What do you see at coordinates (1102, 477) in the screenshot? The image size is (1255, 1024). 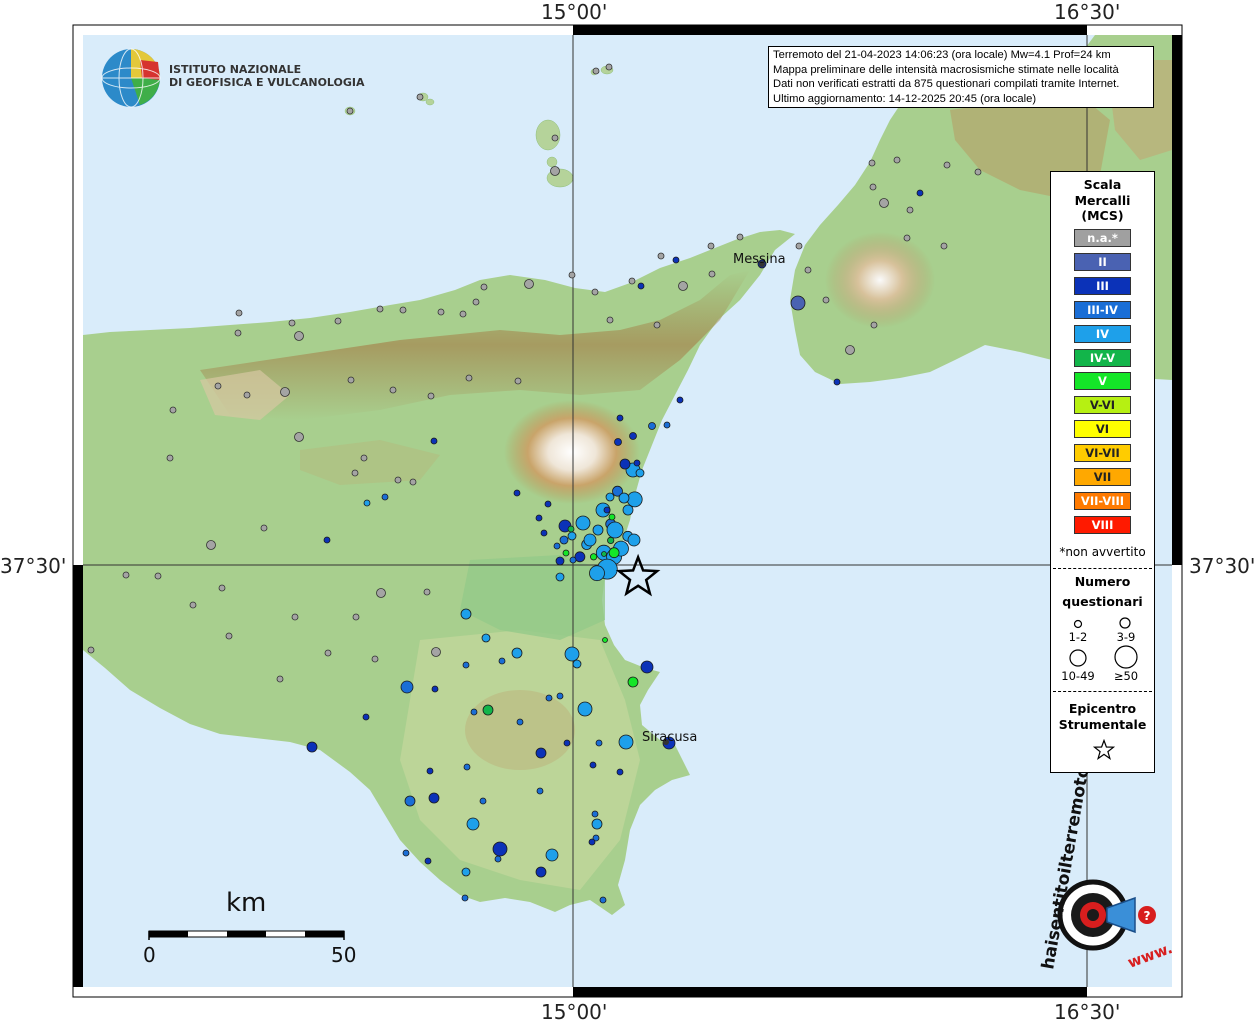 I see `legend-swatch: VII` at bounding box center [1102, 477].